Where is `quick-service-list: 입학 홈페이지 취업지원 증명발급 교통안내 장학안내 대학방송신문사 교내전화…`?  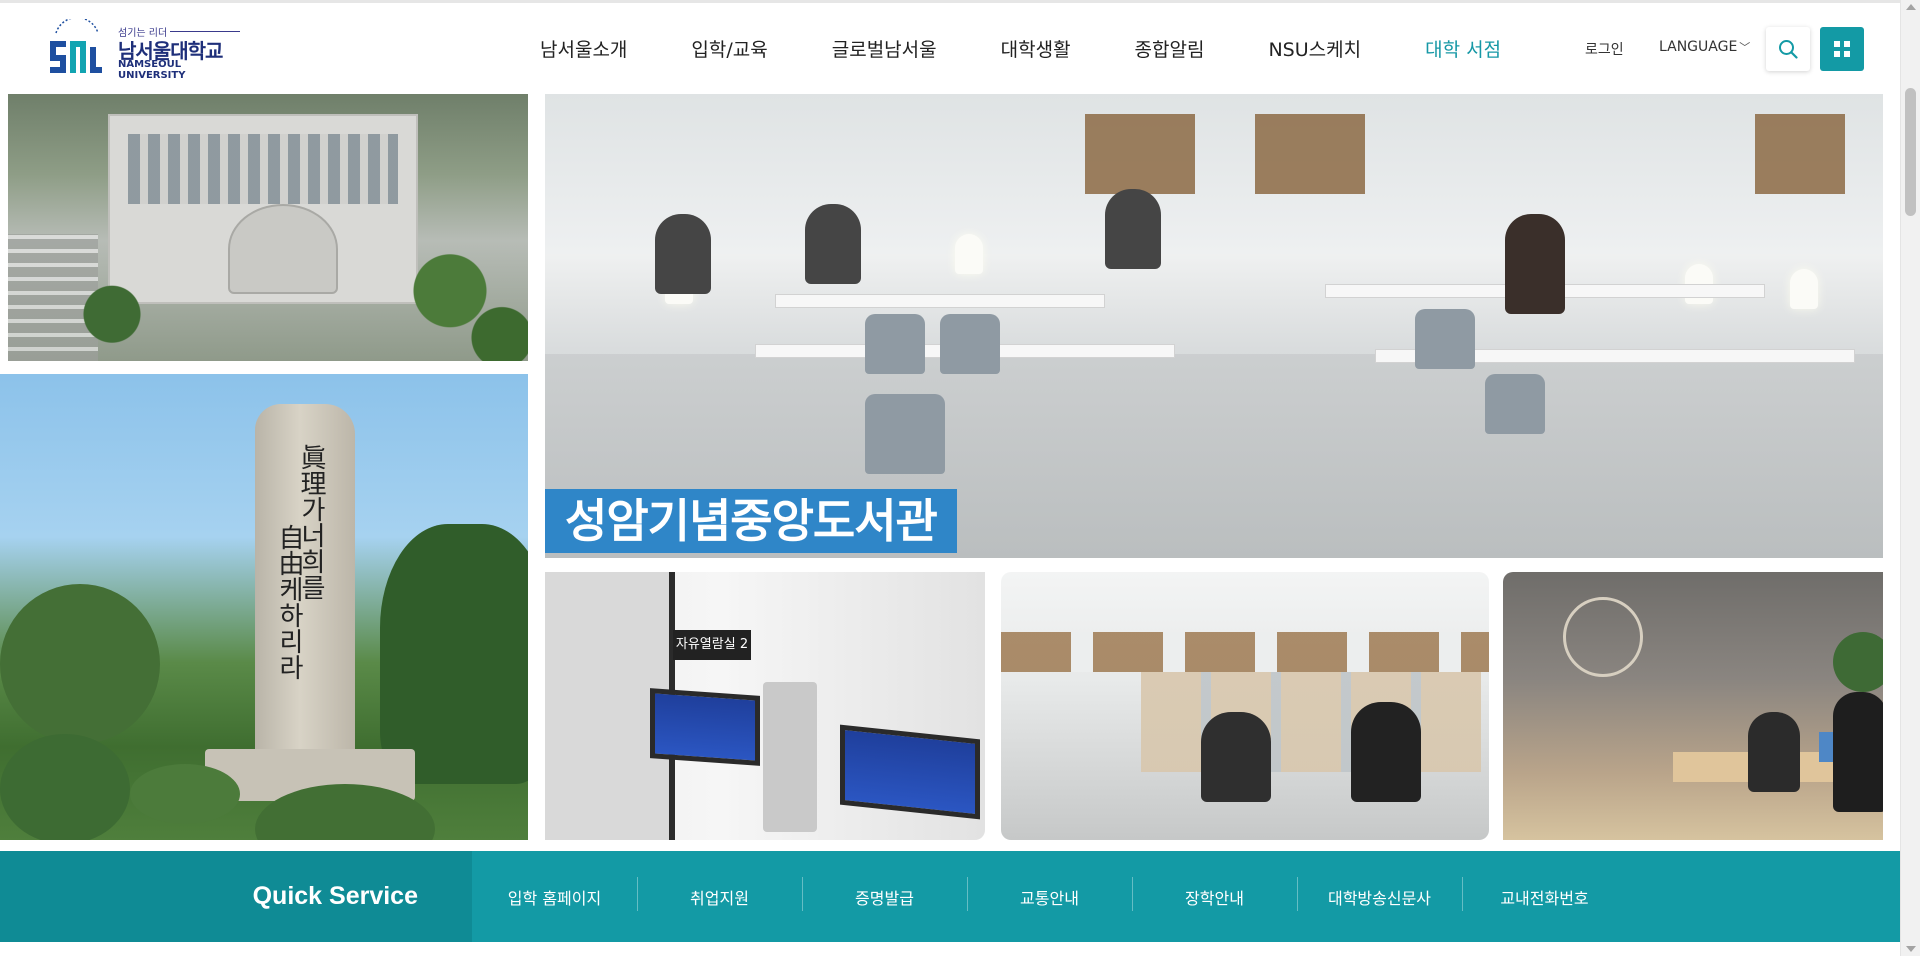 quick-service-list: 입학 홈페이지 취업지원 증명발급 교통안내 장학안내 대학방송신문사 교내전화… is located at coordinates (1049, 896).